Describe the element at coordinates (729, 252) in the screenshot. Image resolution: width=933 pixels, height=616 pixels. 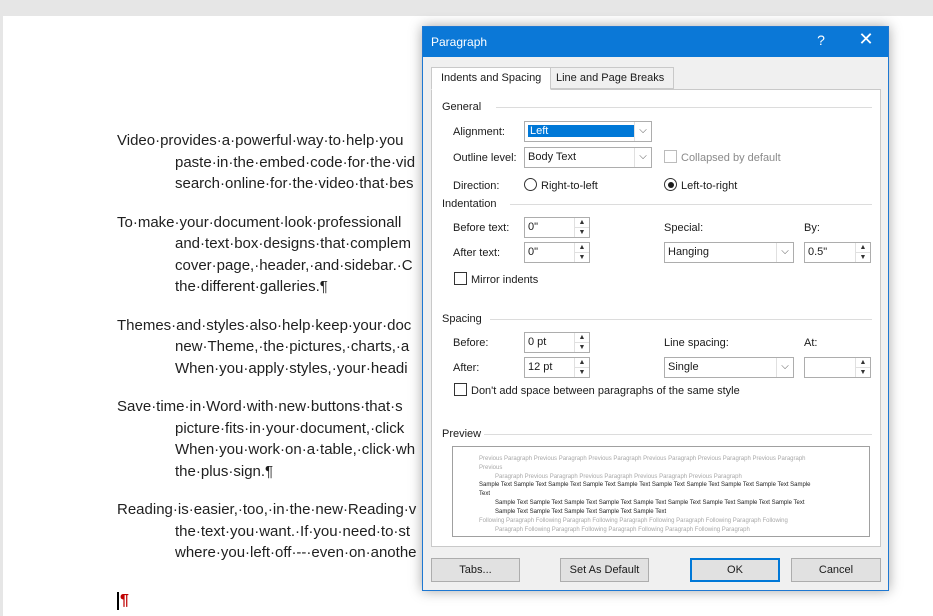
I see `special-select: Hanging ⌵` at that location.